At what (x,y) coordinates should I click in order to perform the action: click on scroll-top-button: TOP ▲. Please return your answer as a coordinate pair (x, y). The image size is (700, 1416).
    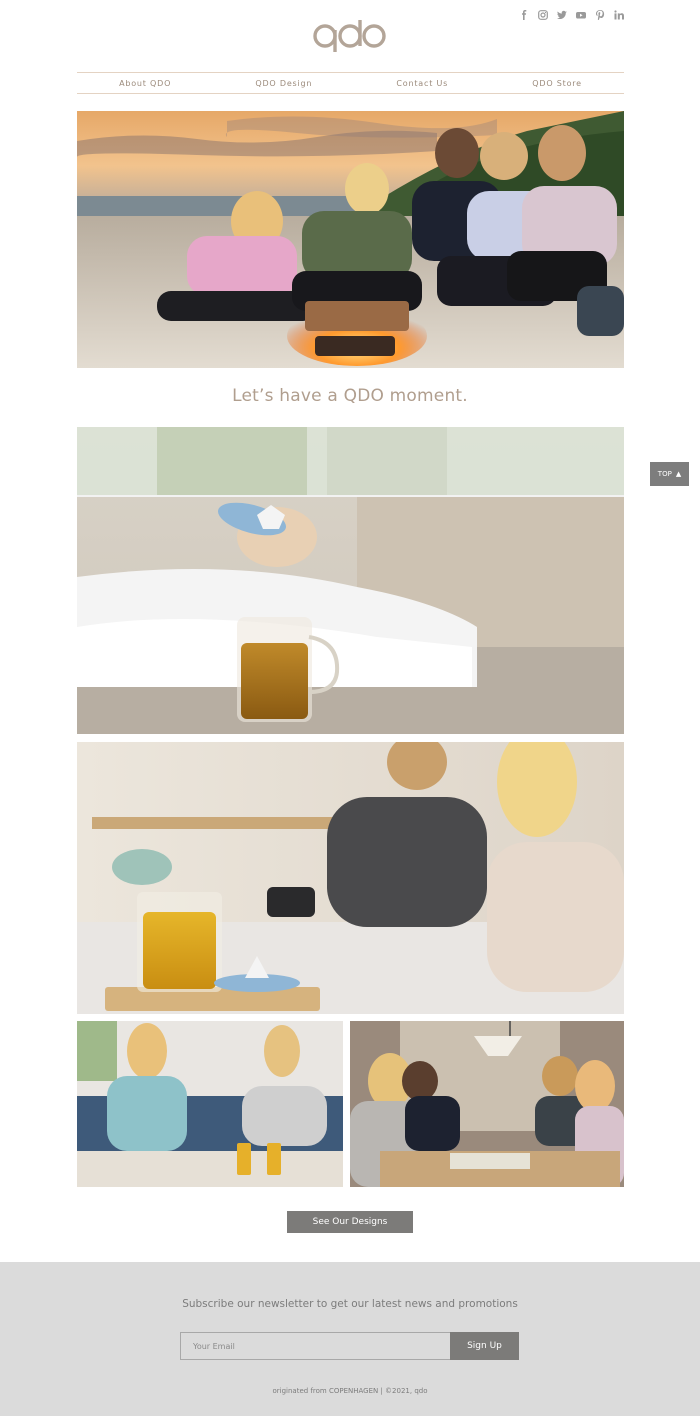
    Looking at the image, I should click on (669, 474).